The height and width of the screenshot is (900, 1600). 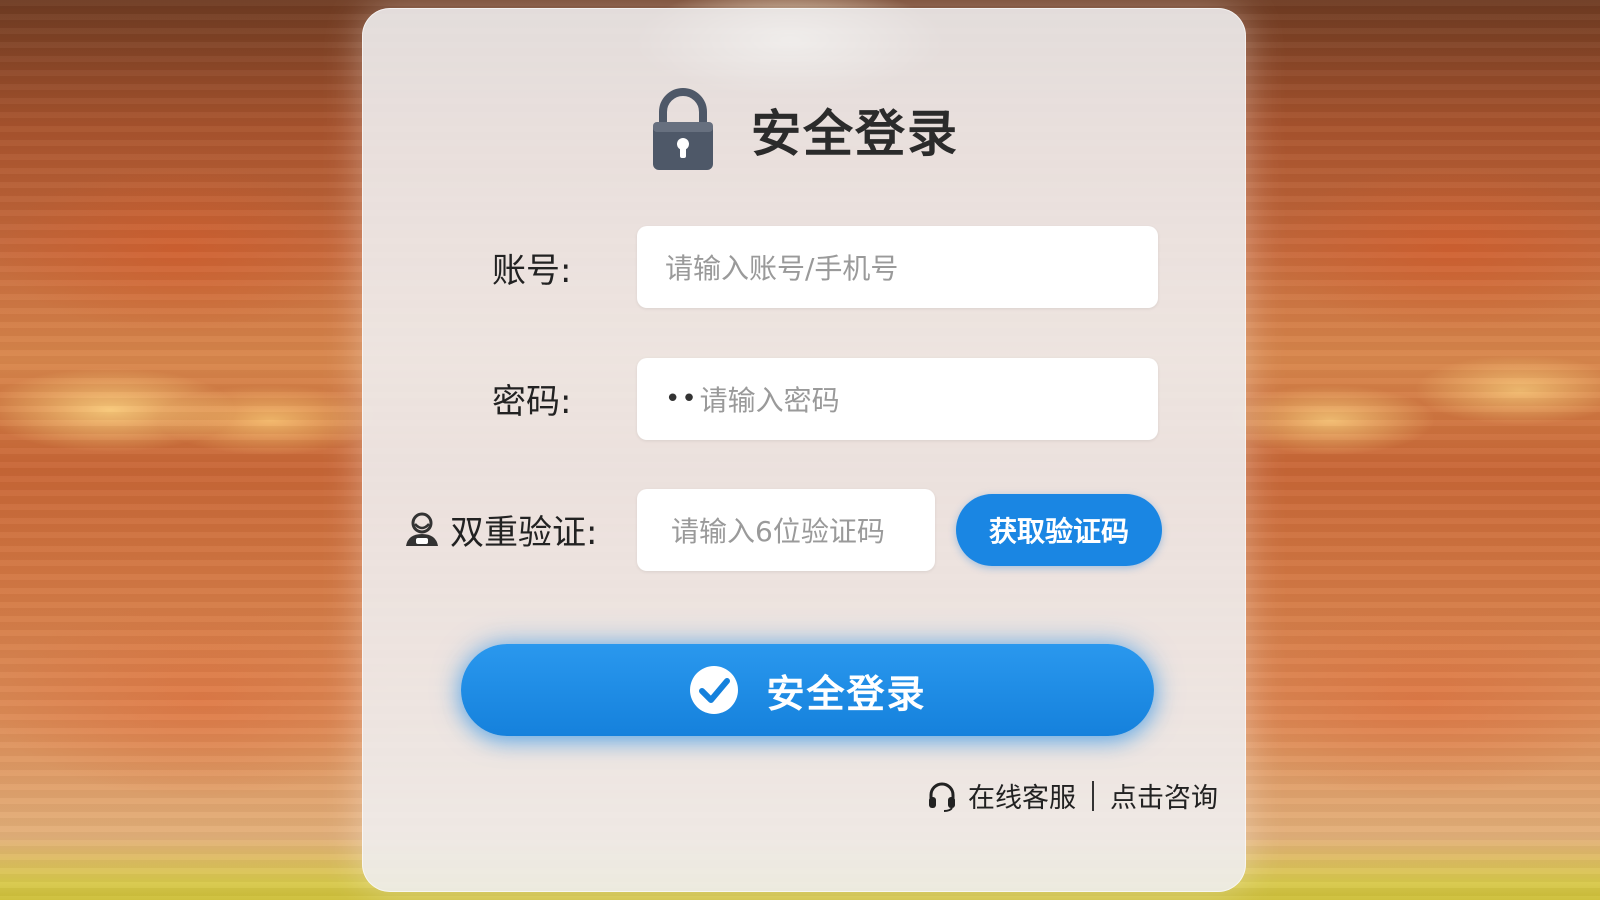 I want to click on account-label: 账号:, so click(x=532, y=271).